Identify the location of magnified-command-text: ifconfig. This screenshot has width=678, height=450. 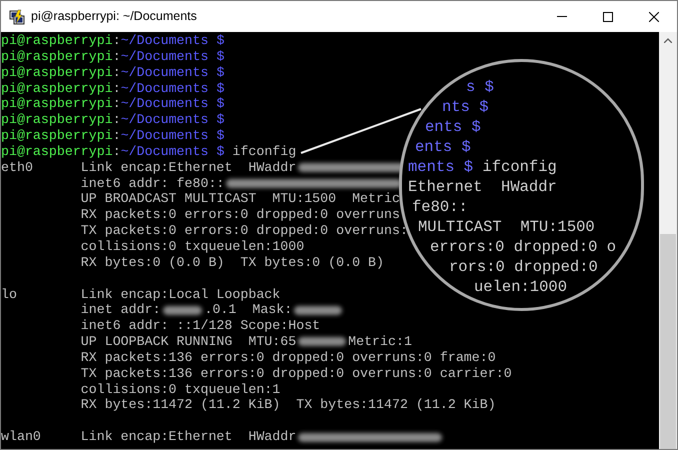
(519, 167).